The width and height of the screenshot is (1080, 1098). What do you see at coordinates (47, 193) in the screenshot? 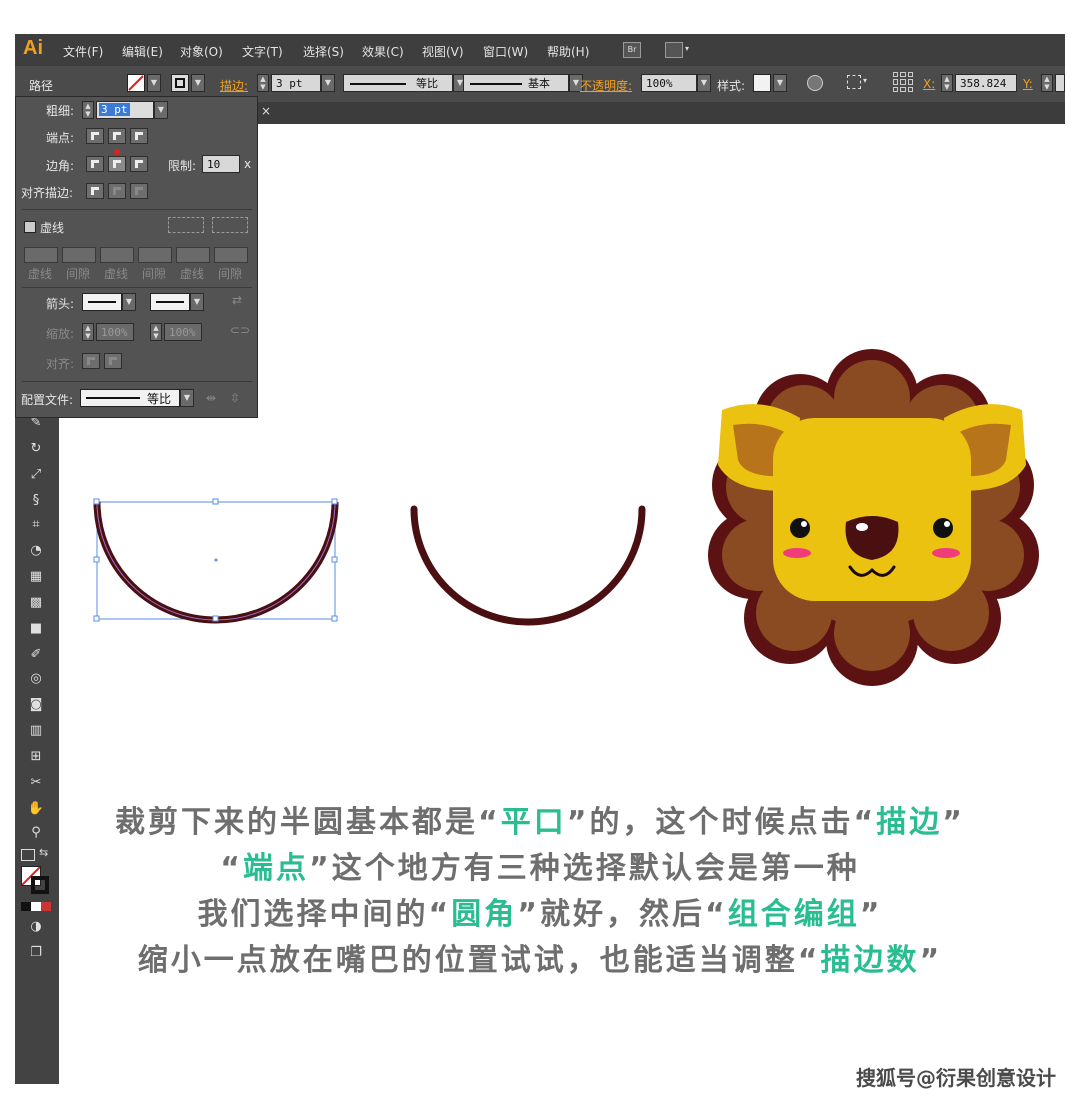
I see `align-stroke-label: 对齐描边:` at bounding box center [47, 193].